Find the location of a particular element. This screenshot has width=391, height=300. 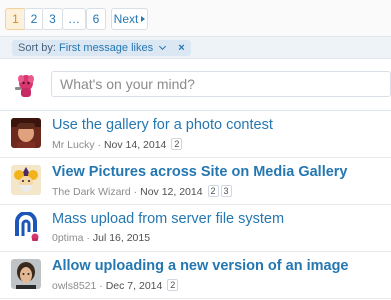

sort-value: First message likes is located at coordinates (106, 48).